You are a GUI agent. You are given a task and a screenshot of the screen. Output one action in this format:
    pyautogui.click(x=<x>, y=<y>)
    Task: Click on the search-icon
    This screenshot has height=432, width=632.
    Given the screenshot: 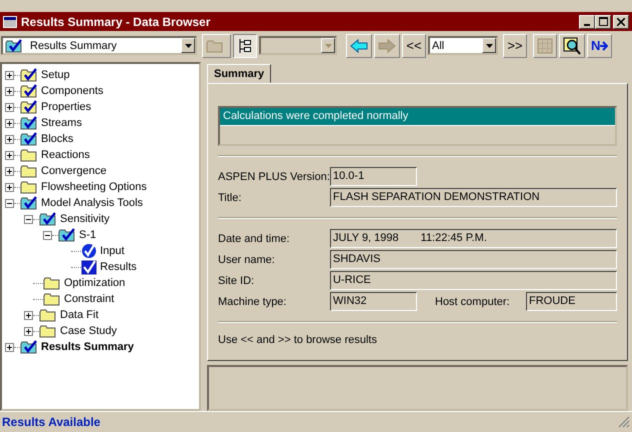 What is the action you would take?
    pyautogui.click(x=572, y=45)
    